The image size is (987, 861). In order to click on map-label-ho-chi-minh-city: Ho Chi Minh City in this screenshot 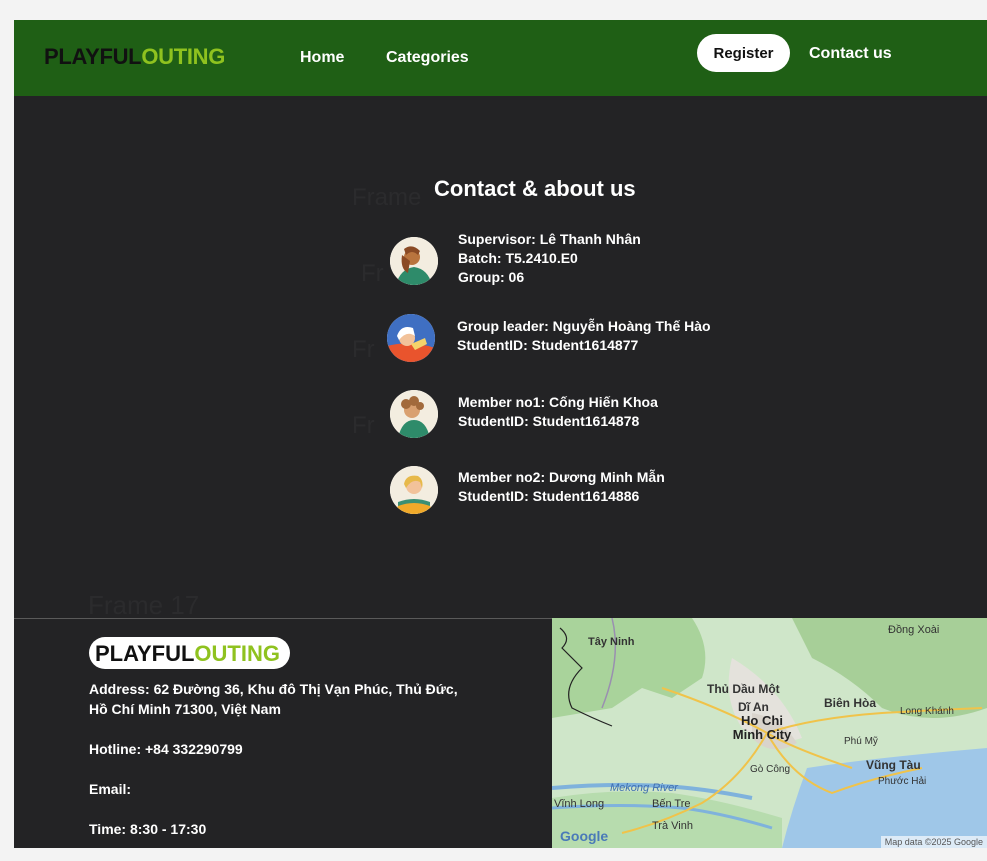, I will do `click(762, 728)`.